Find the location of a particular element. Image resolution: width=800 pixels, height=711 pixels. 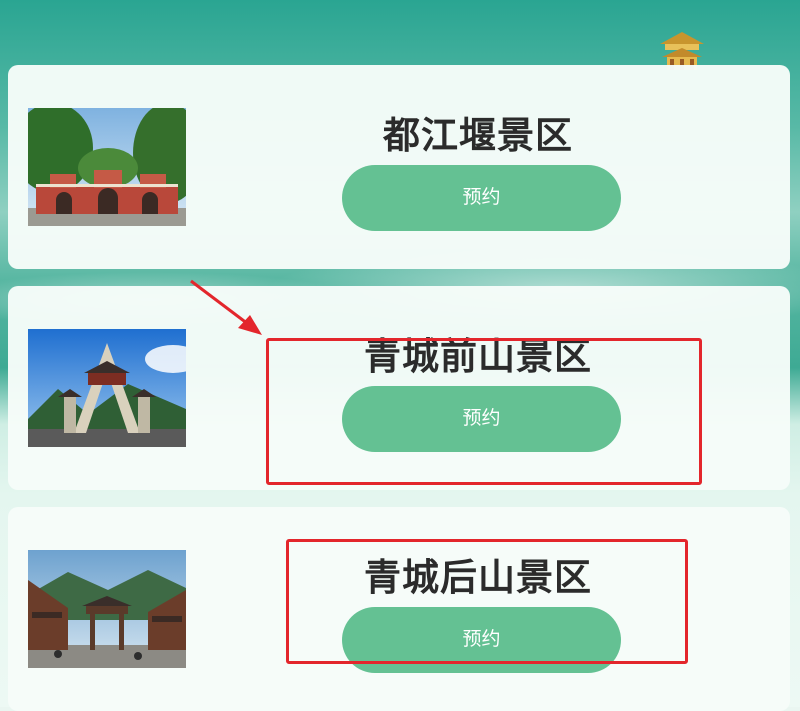

qingcheng-front-gate-photo-icon is located at coordinates (107, 388).